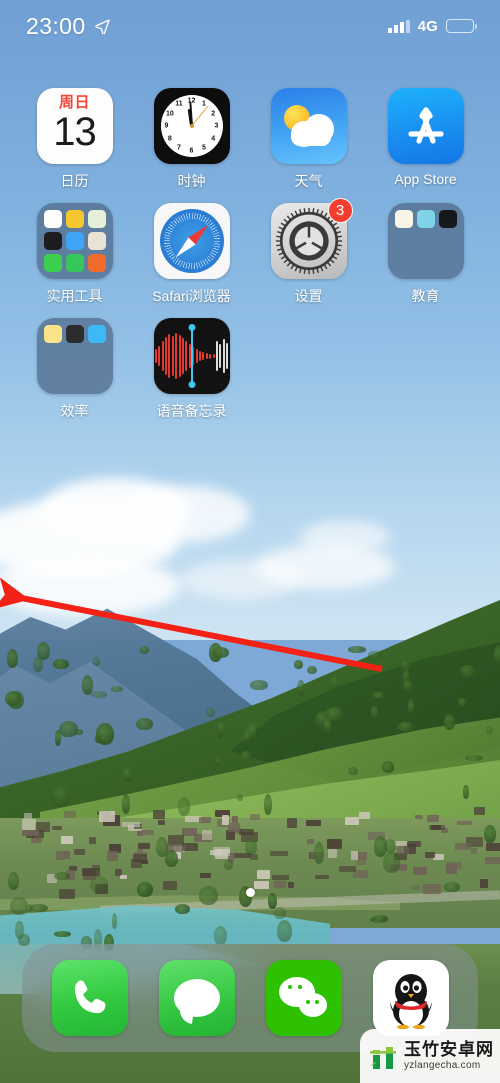 This screenshot has width=500, height=1083. I want to click on app-icon-safari: Safari浏览器, so click(191, 254).